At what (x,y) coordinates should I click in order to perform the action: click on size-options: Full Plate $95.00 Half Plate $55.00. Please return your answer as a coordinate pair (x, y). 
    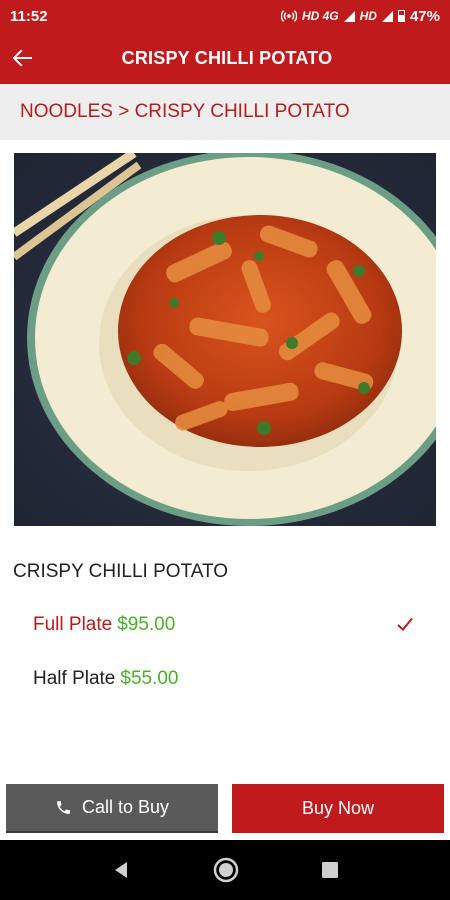
    Looking at the image, I should click on (225, 653).